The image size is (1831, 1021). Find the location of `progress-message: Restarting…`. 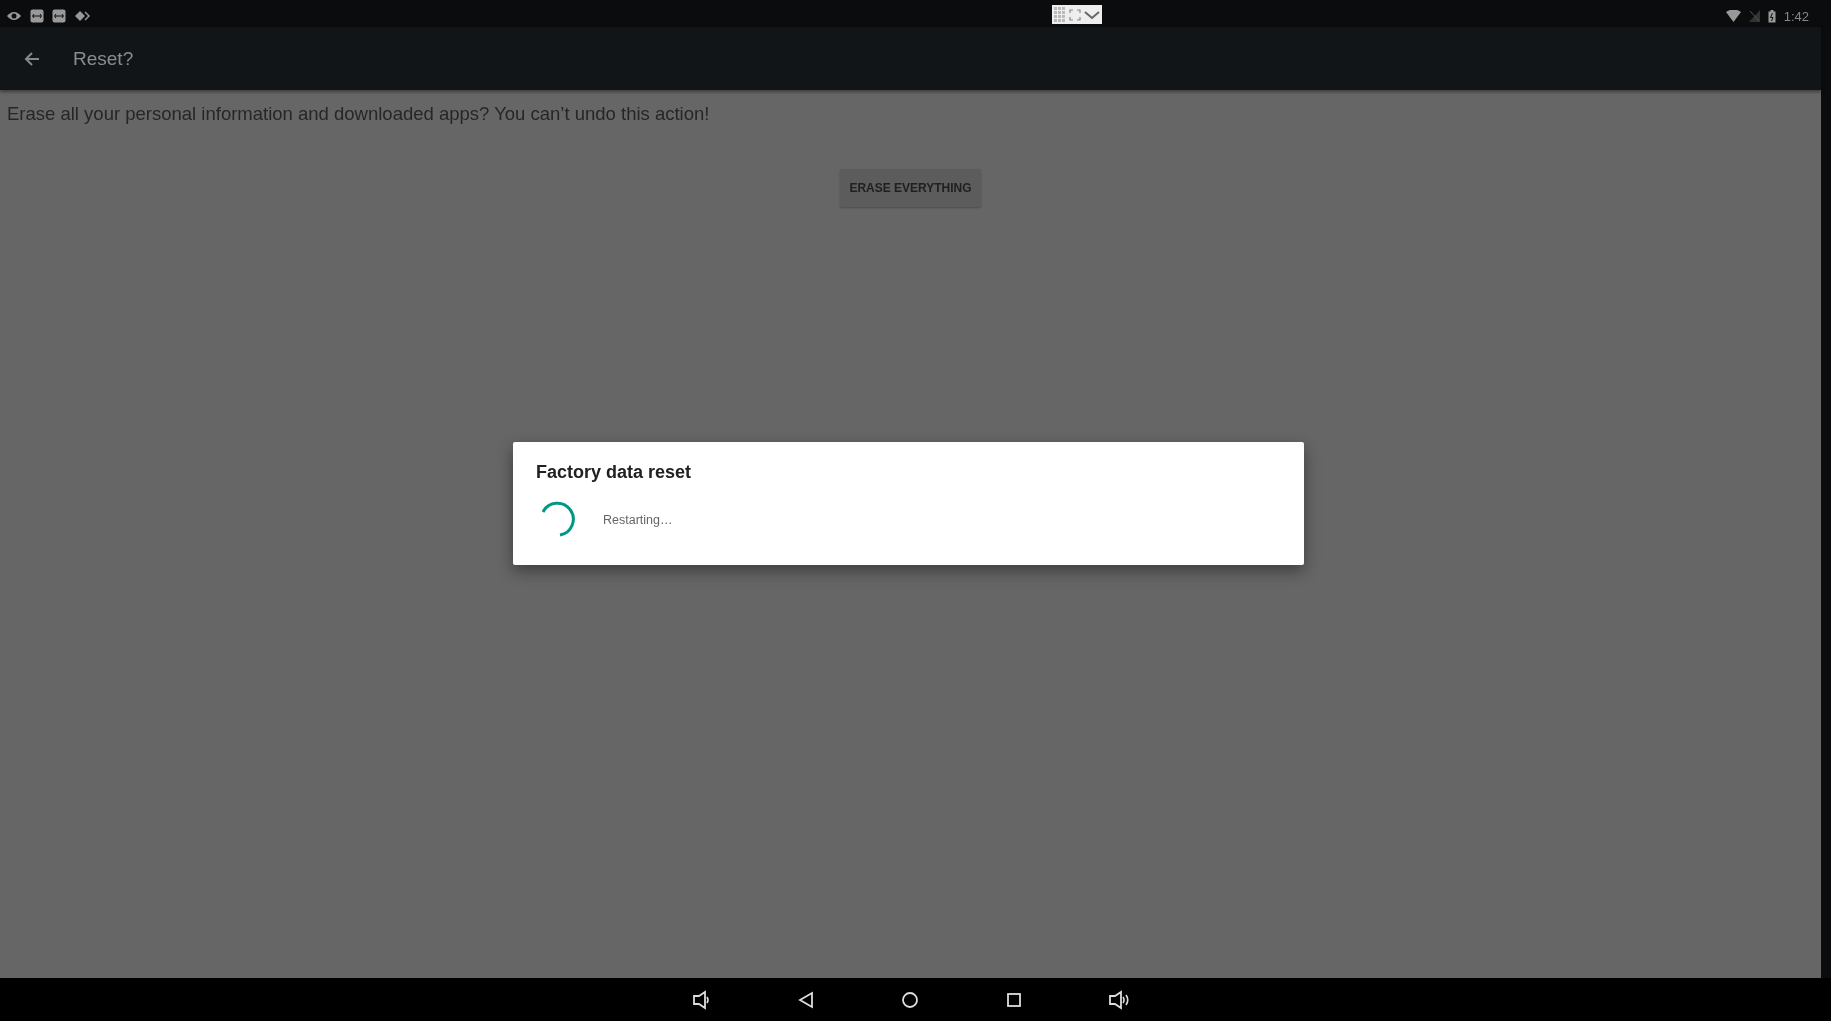

progress-message: Restarting… is located at coordinates (638, 520).